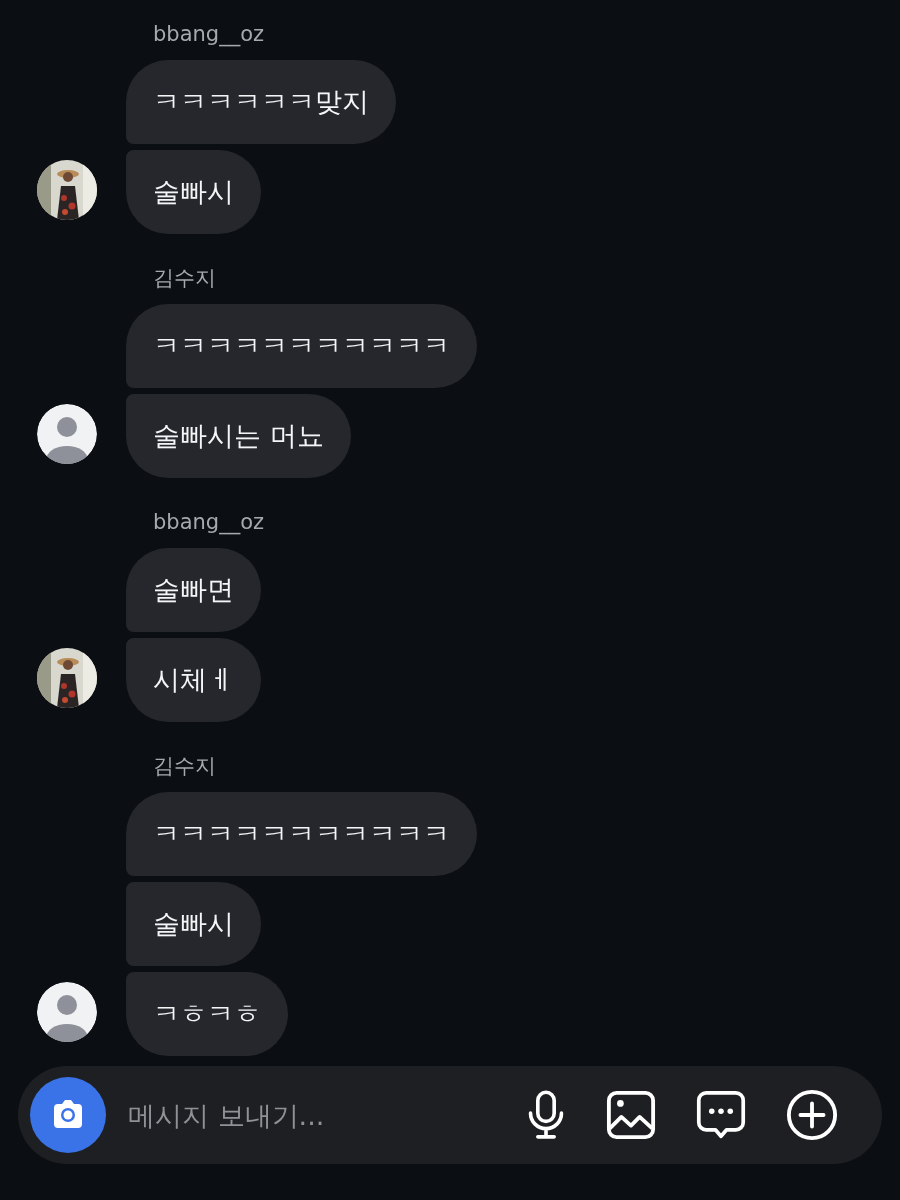 Image resolution: width=900 pixels, height=1200 pixels. I want to click on image-icon, so click(631, 1115).